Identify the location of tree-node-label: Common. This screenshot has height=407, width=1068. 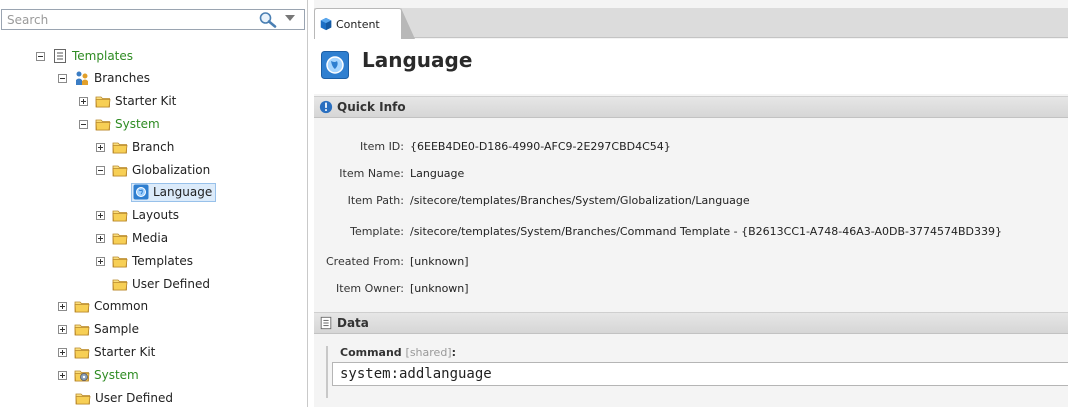
(121, 306).